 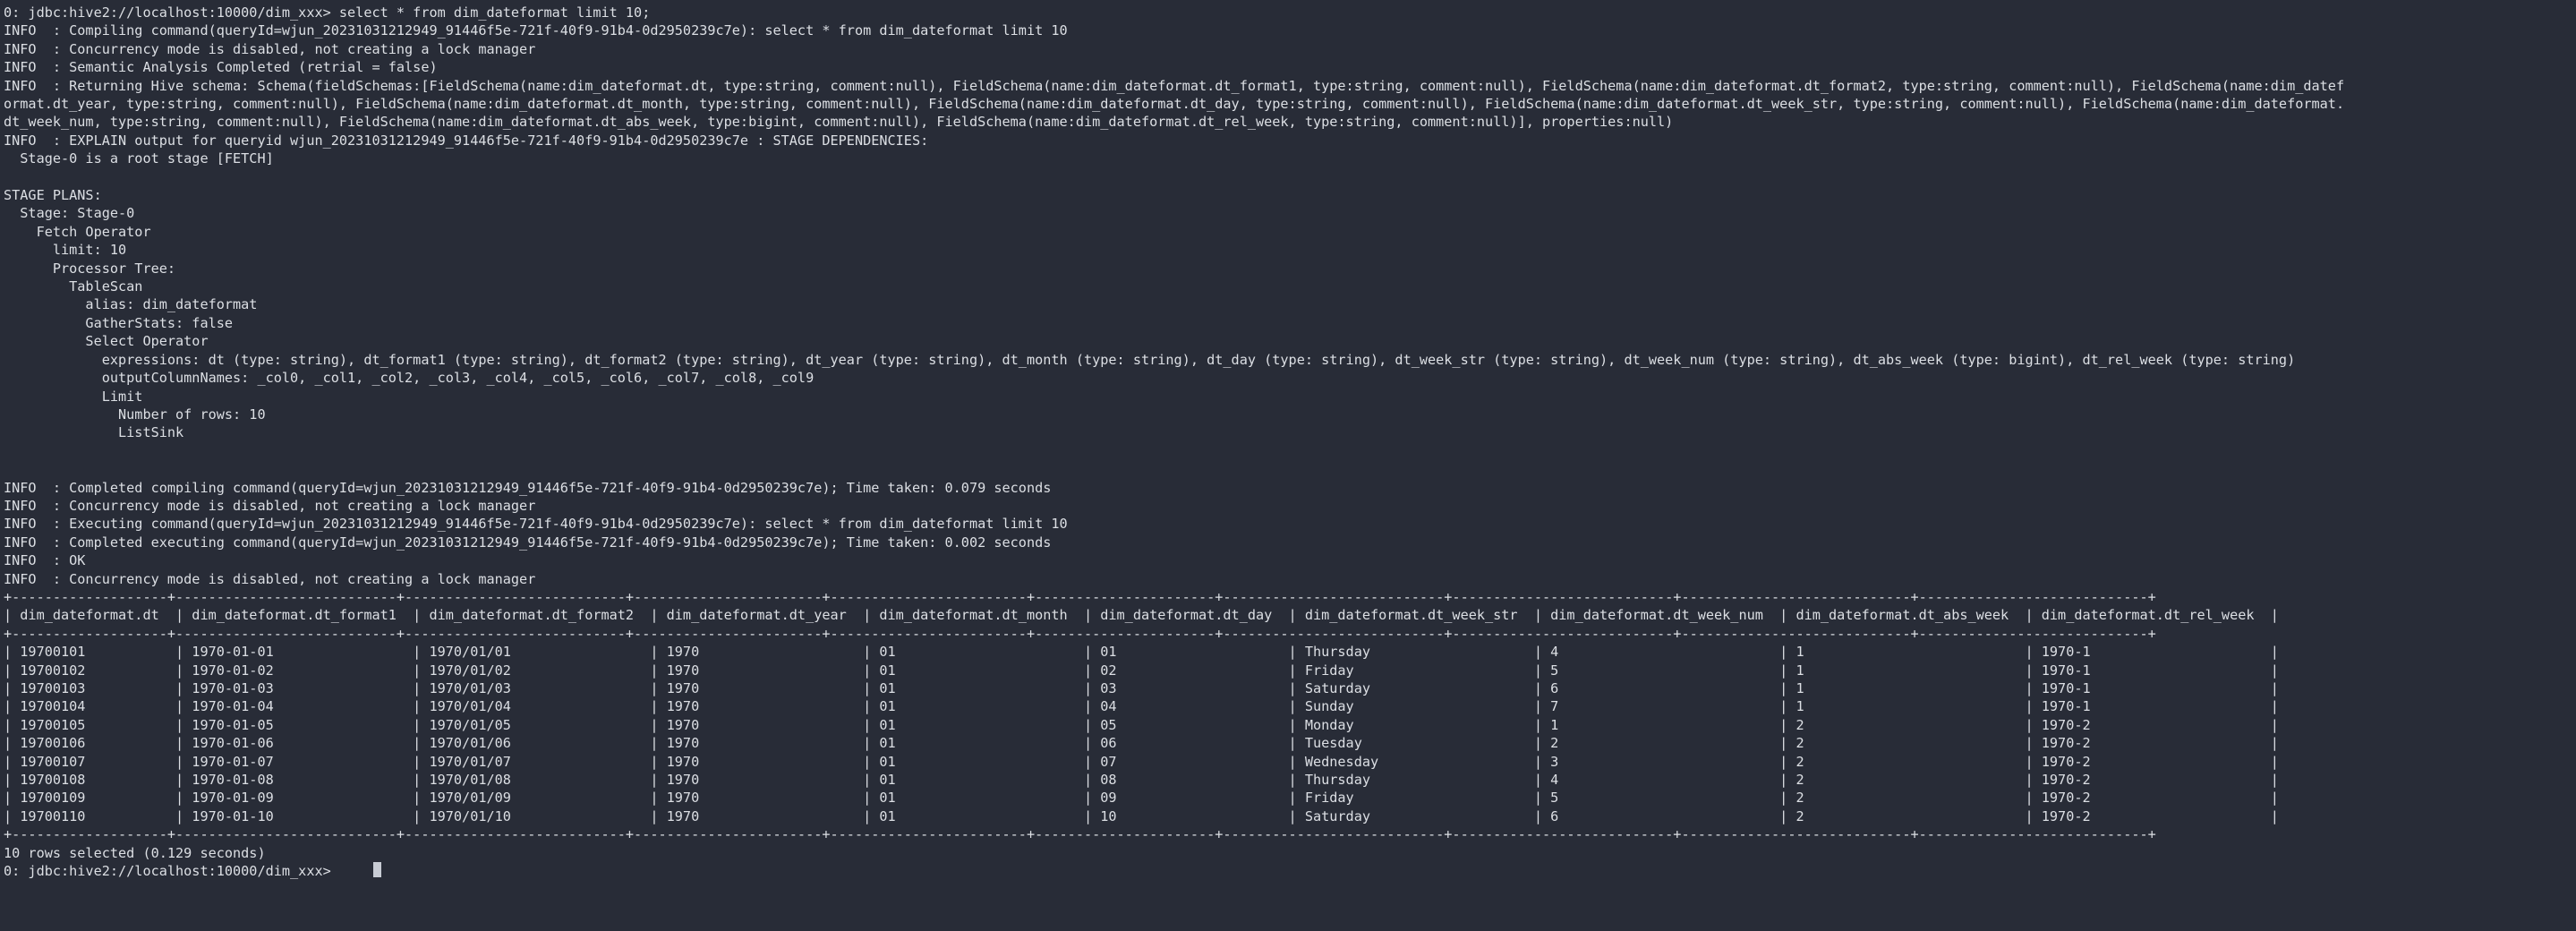 I want to click on terminal-line: GatherStats: false, so click(x=119, y=322).